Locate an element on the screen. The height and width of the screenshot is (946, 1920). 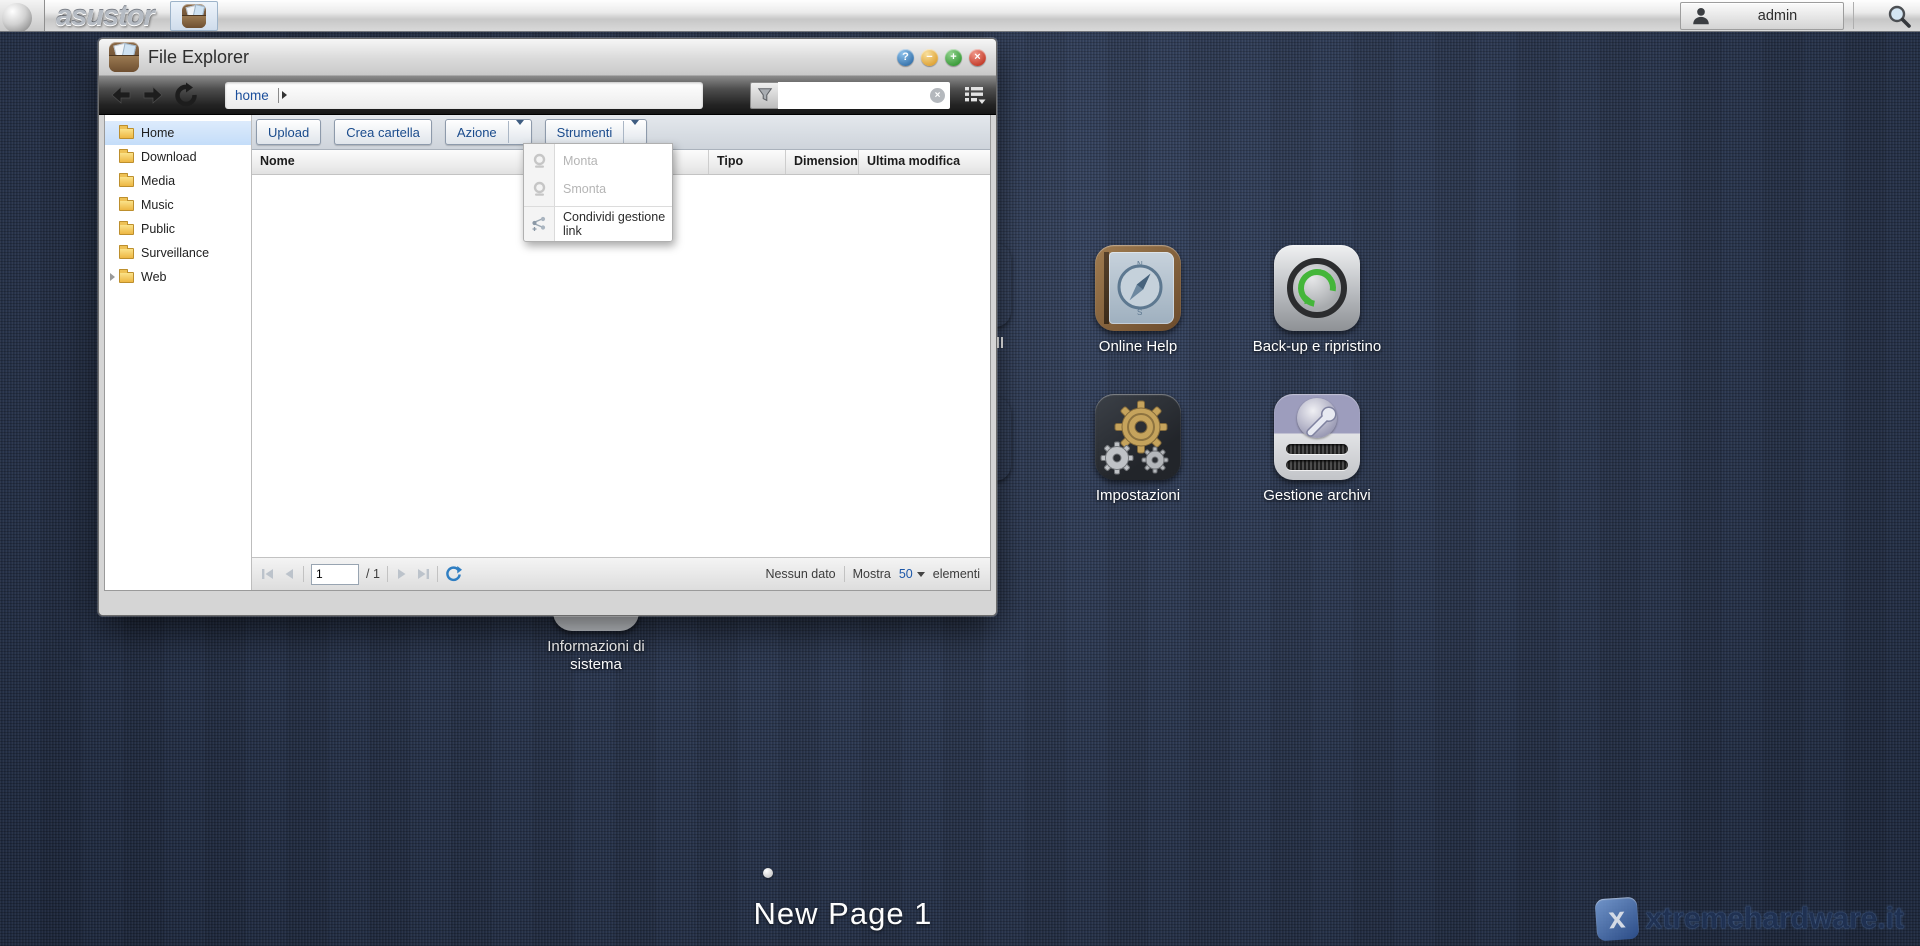
search-icon is located at coordinates (1899, 16).